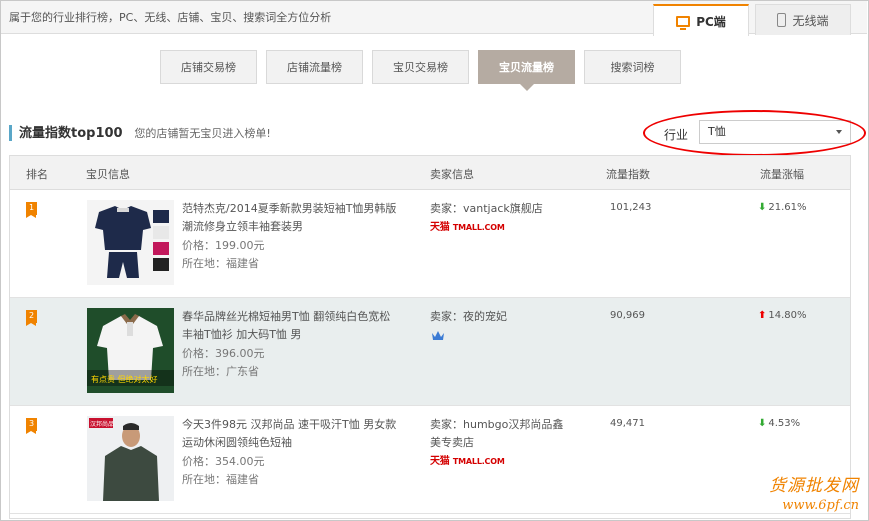  Describe the element at coordinates (208, 67) in the screenshot. I see `tab-shop-sales: 店铺交易榜` at that location.